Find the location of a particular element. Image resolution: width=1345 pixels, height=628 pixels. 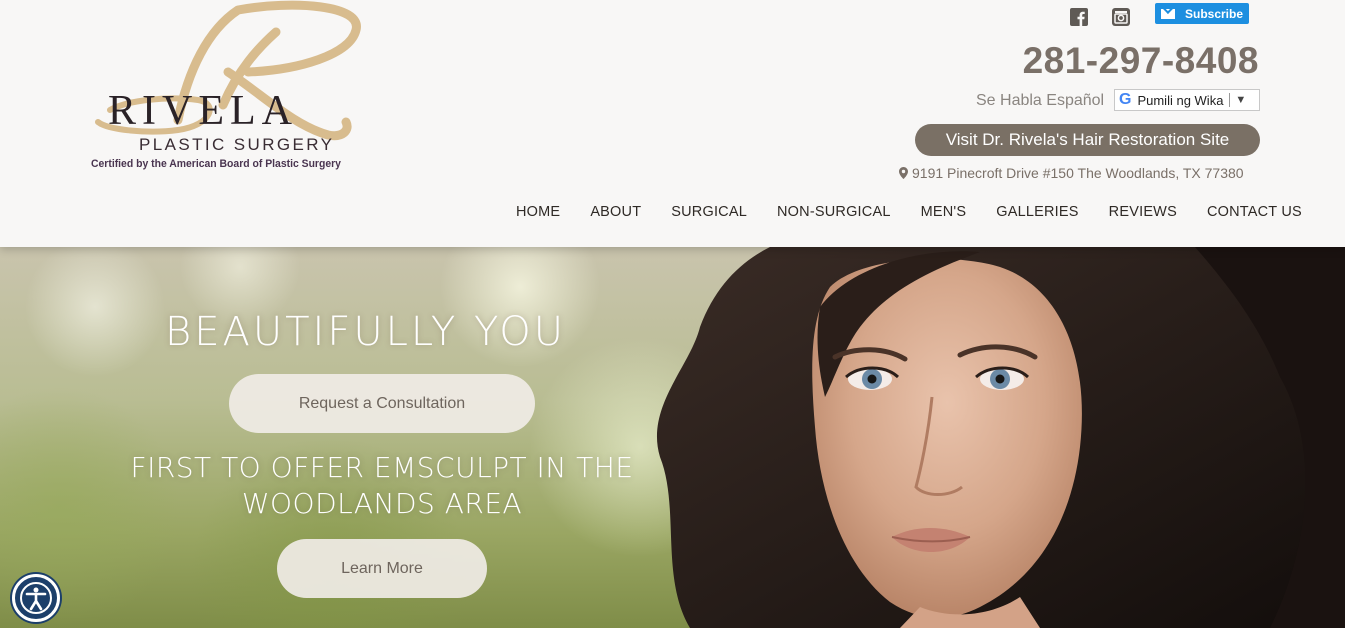

google-icon: G is located at coordinates (1125, 99).